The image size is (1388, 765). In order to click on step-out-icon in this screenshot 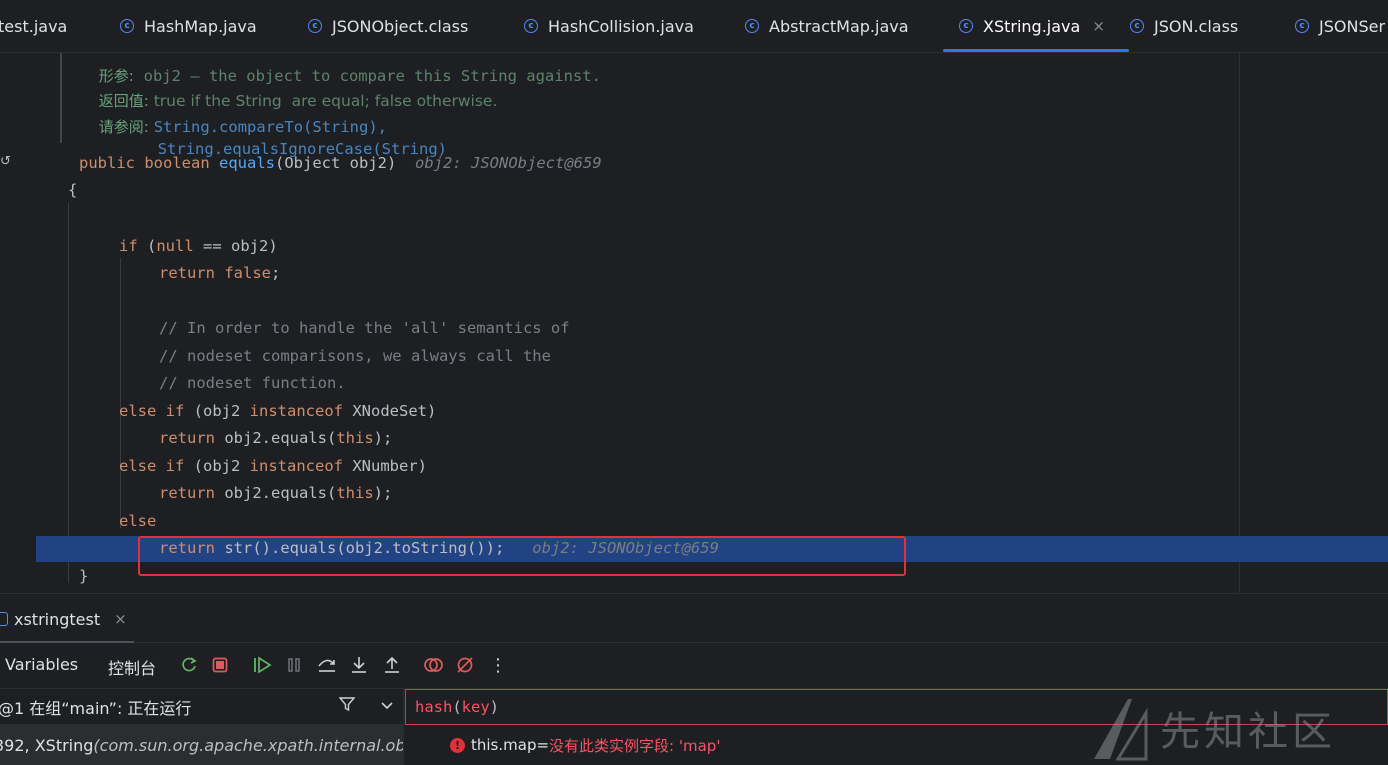, I will do `click(392, 665)`.